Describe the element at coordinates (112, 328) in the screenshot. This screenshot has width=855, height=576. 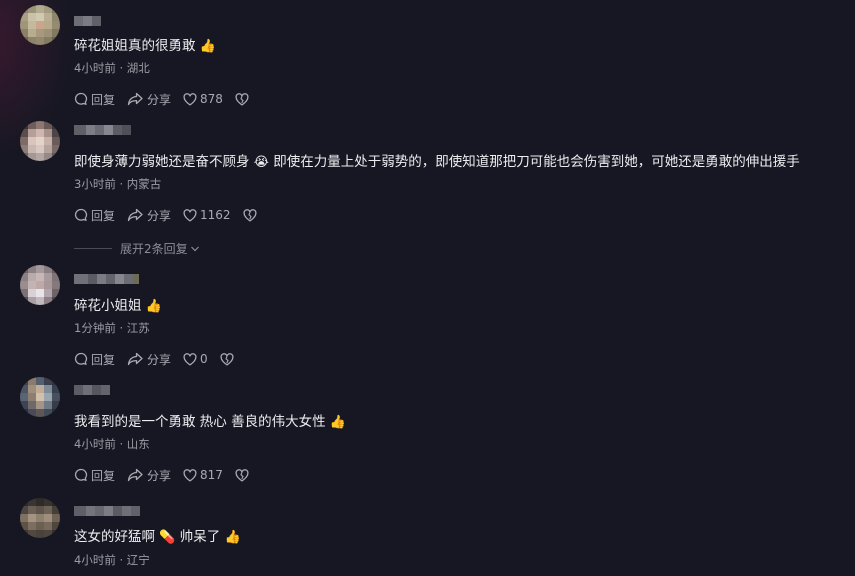
I see `comment-meta: 1分钟前 · 江苏` at that location.